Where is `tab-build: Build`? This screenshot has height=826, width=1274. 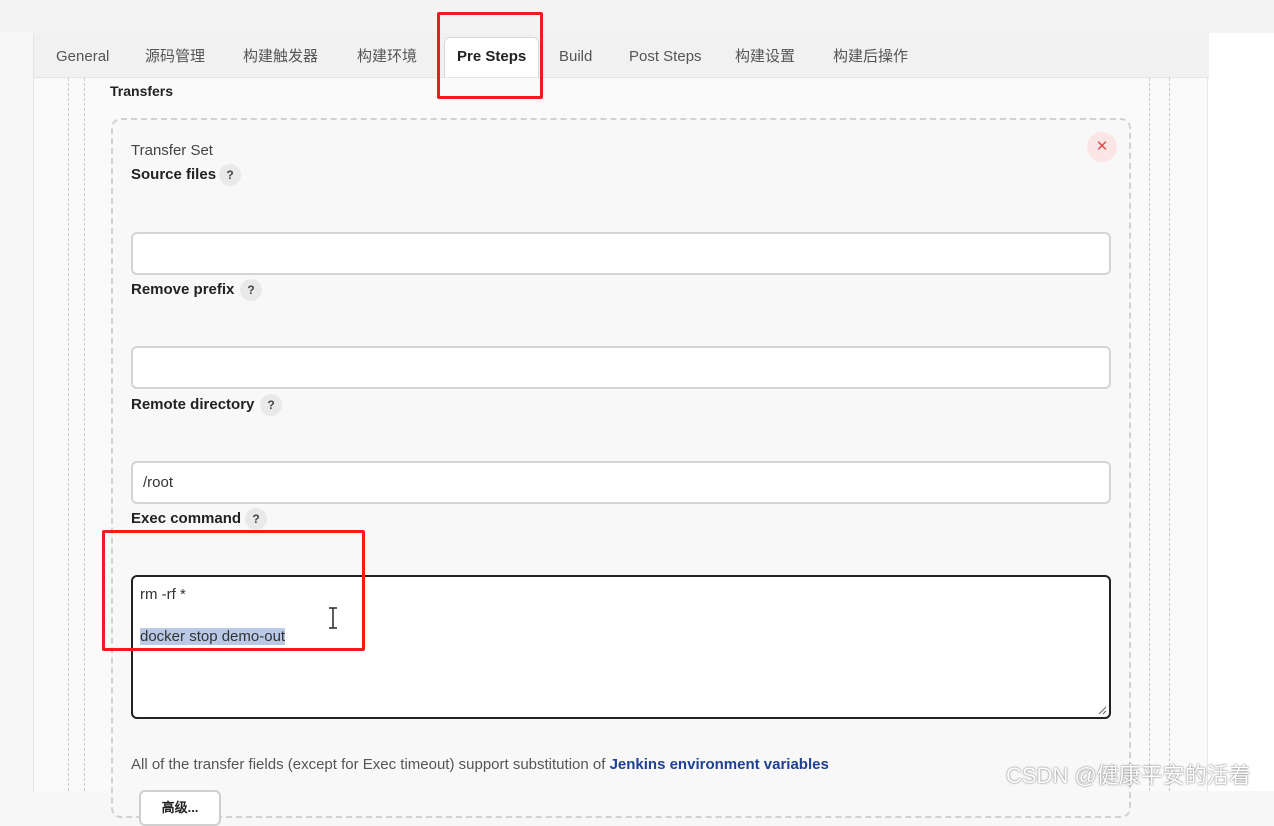
tab-build: Build is located at coordinates (575, 55).